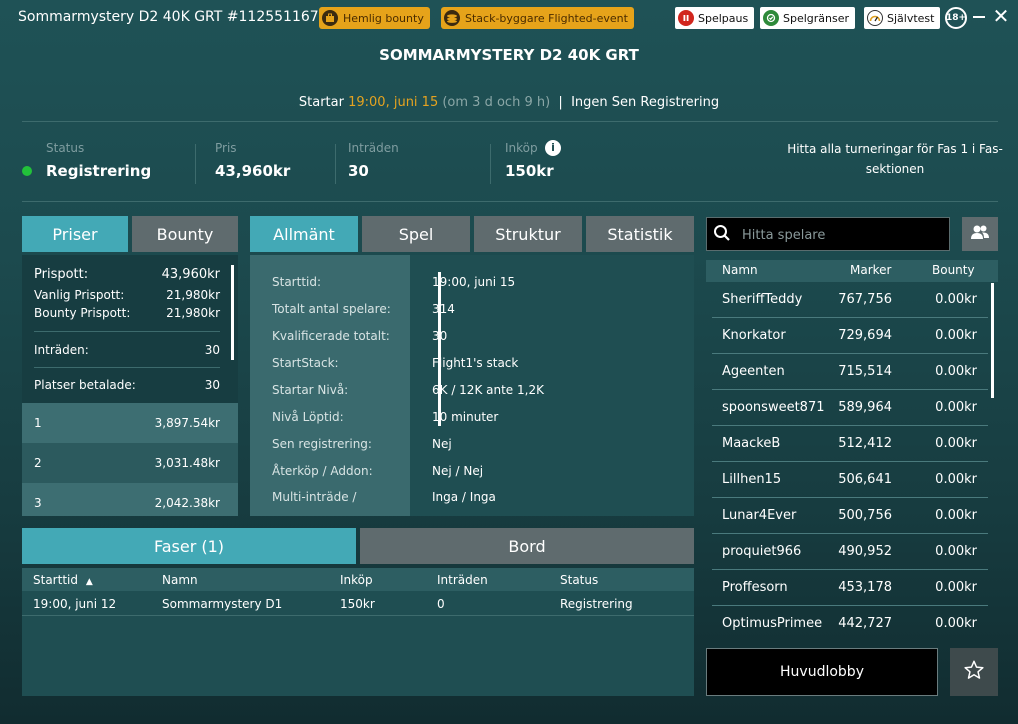 The width and height of the screenshot is (1018, 724). What do you see at coordinates (640, 234) in the screenshot?
I see `tab-statistics: Statistik` at bounding box center [640, 234].